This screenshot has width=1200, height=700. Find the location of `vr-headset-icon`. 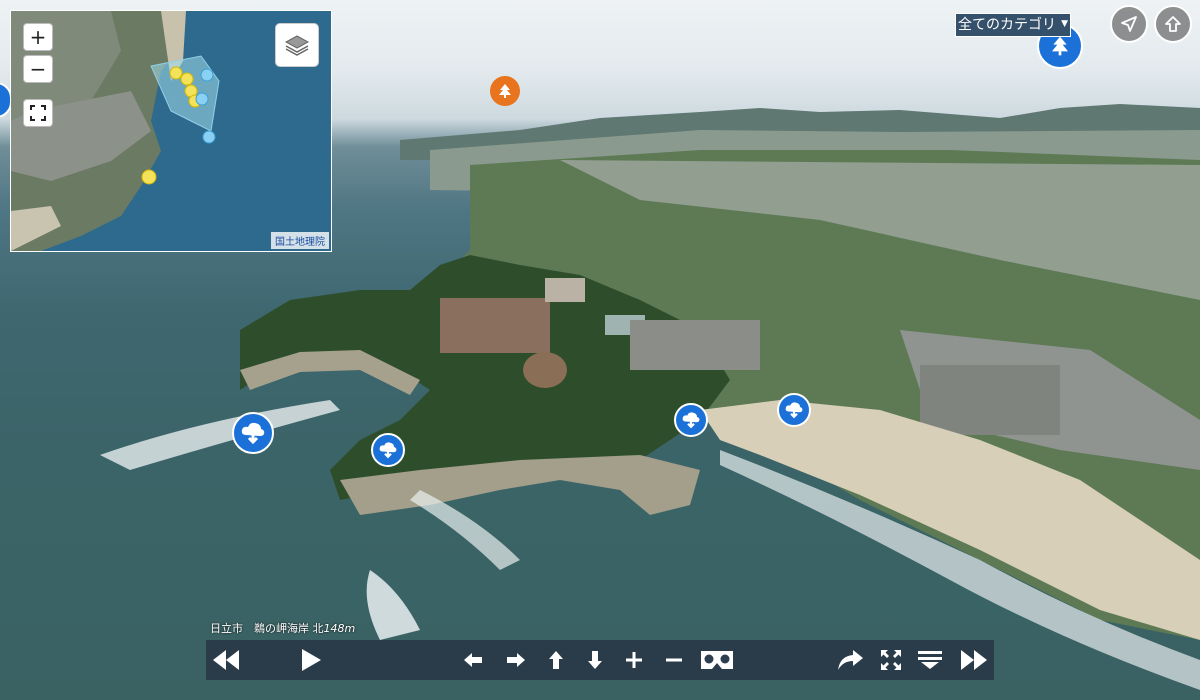

vr-headset-icon is located at coordinates (717, 660).